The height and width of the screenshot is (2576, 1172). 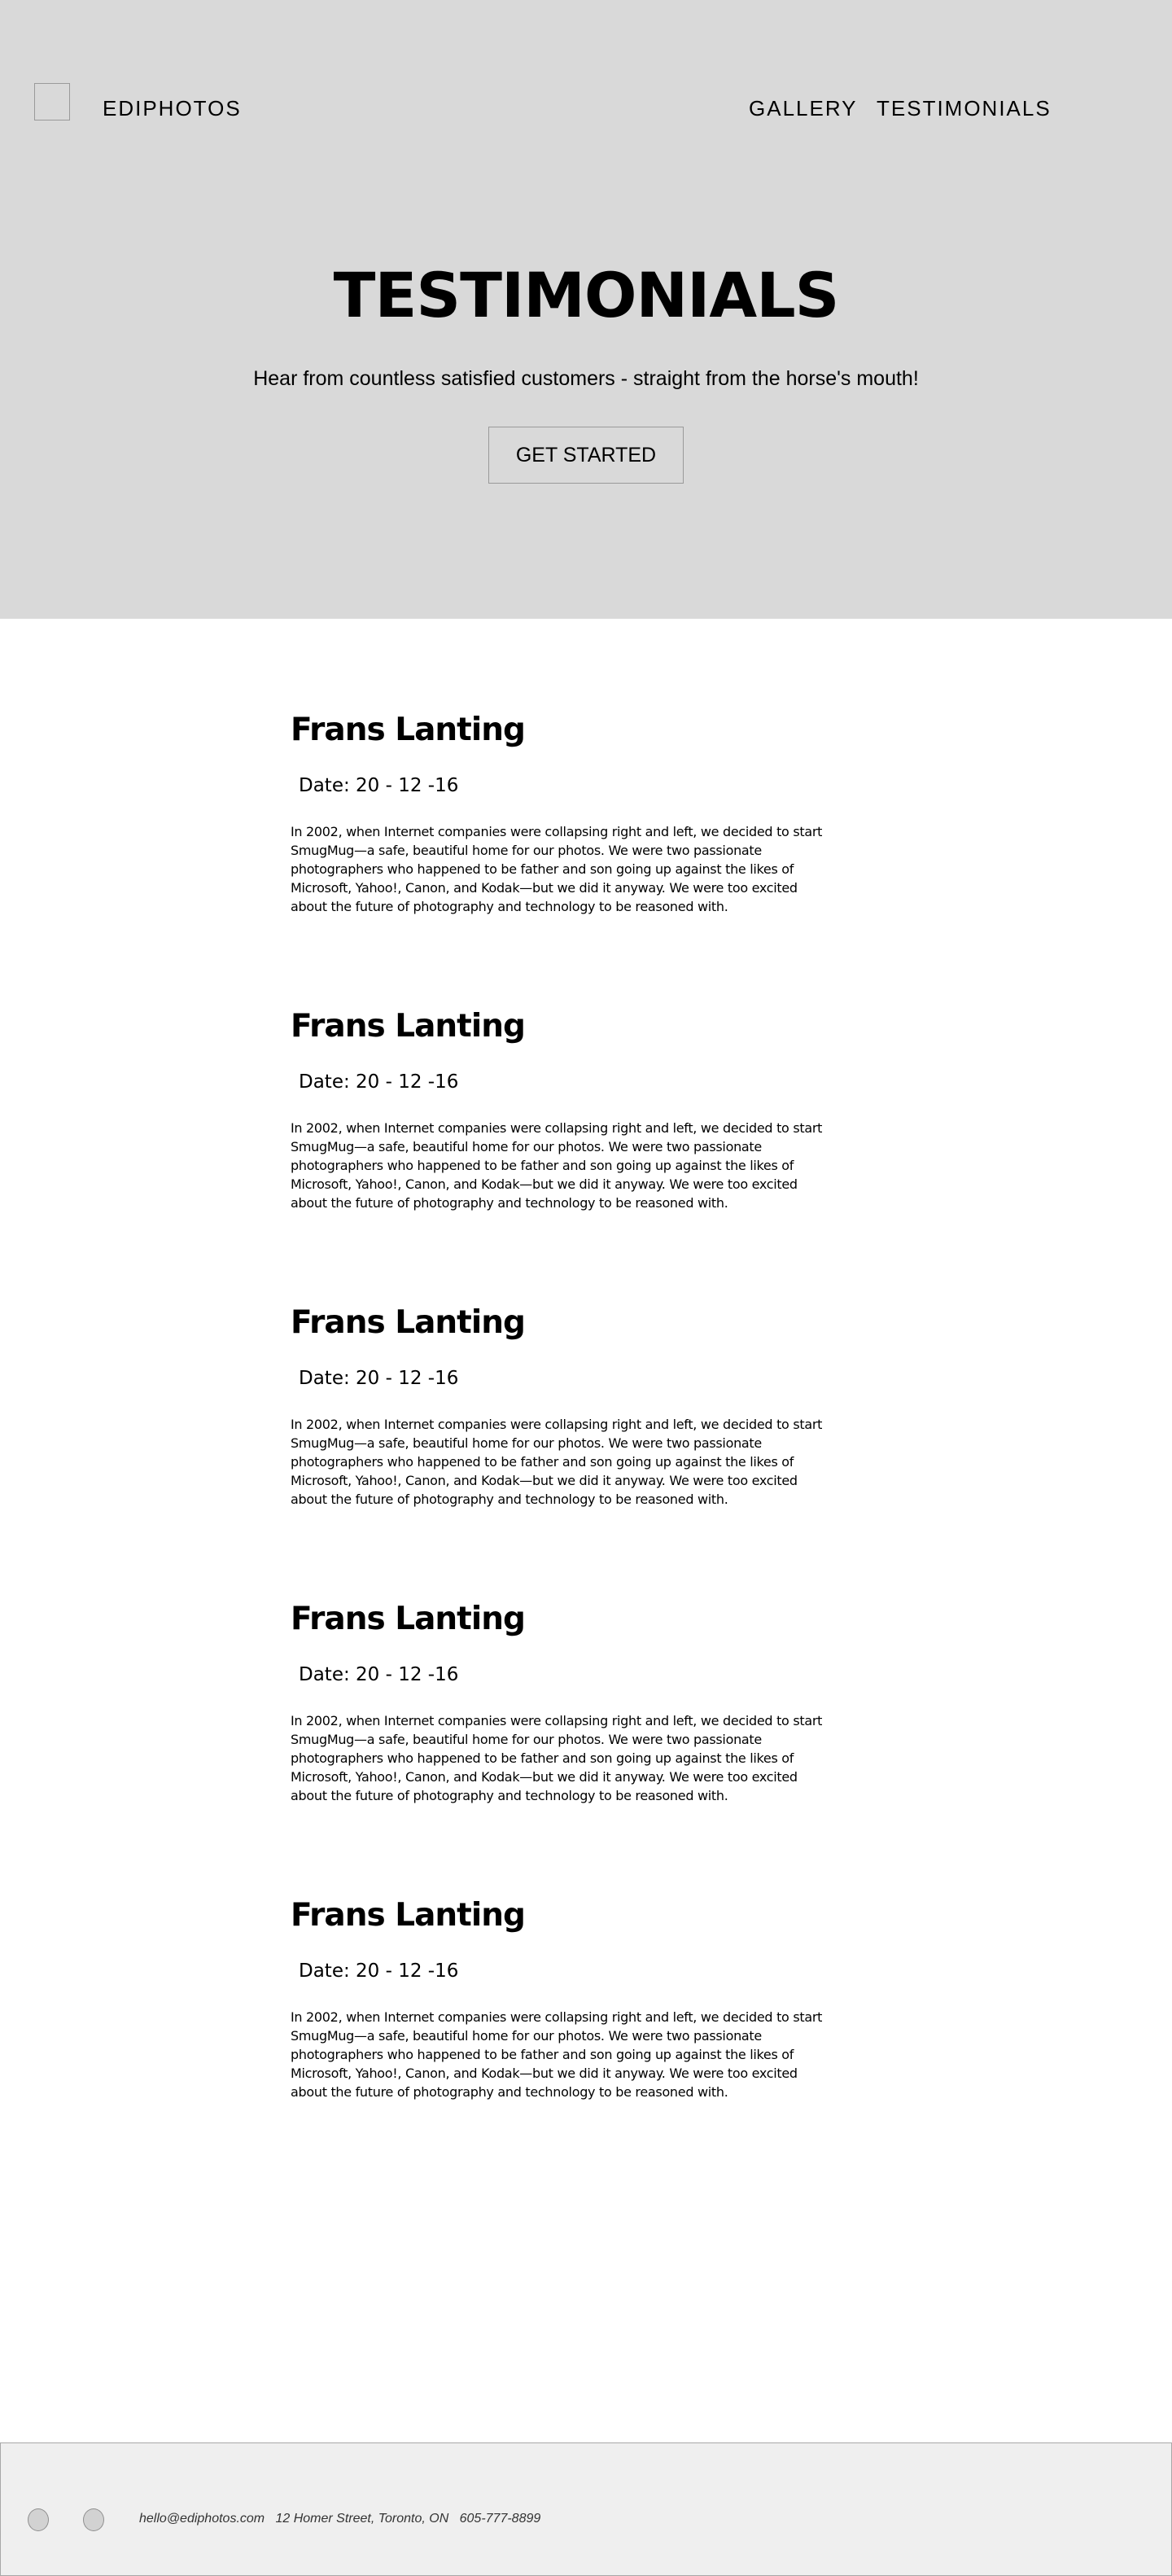 What do you see at coordinates (803, 108) in the screenshot?
I see `nav-gallery: GALLERY` at bounding box center [803, 108].